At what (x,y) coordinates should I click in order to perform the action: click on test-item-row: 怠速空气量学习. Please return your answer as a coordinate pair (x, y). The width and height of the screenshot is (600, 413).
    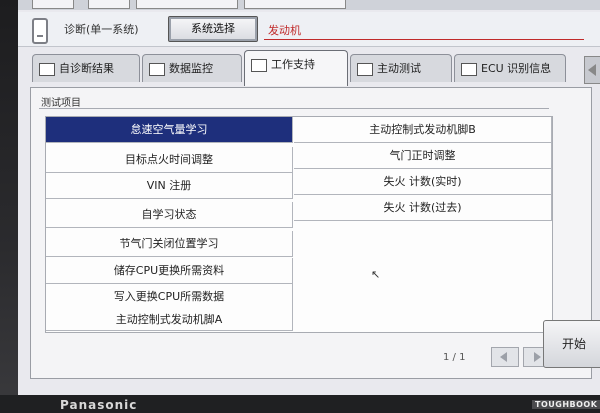
    Looking at the image, I should click on (169, 130).